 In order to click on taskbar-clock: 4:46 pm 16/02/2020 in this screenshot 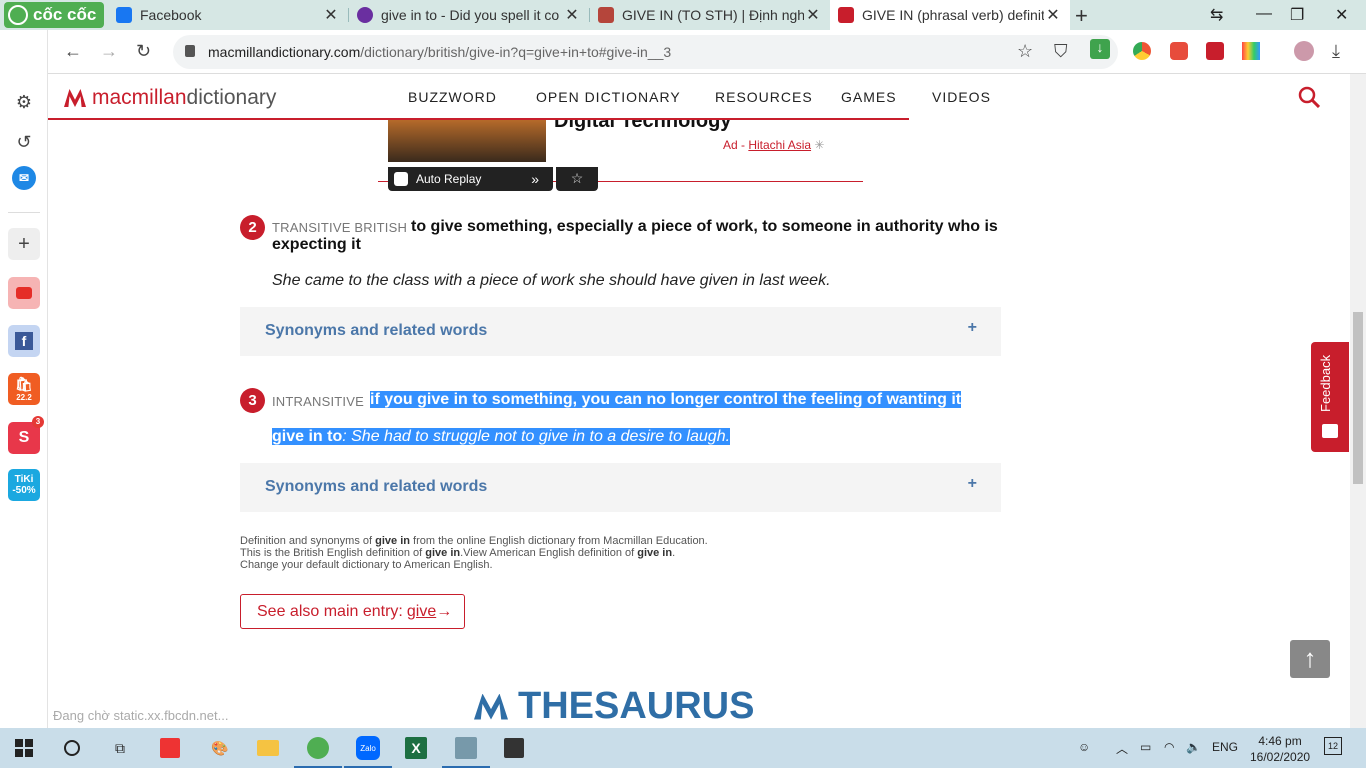, I will do `click(1280, 749)`.